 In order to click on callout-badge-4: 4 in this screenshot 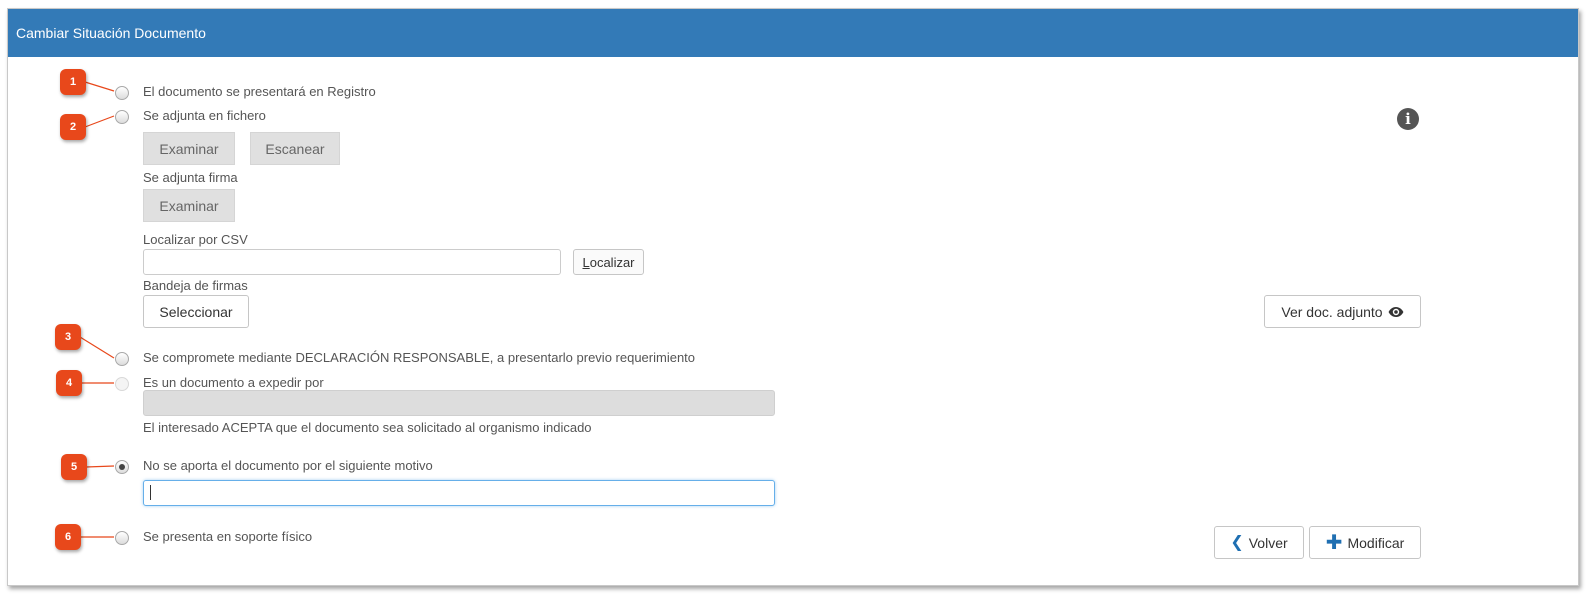, I will do `click(69, 383)`.